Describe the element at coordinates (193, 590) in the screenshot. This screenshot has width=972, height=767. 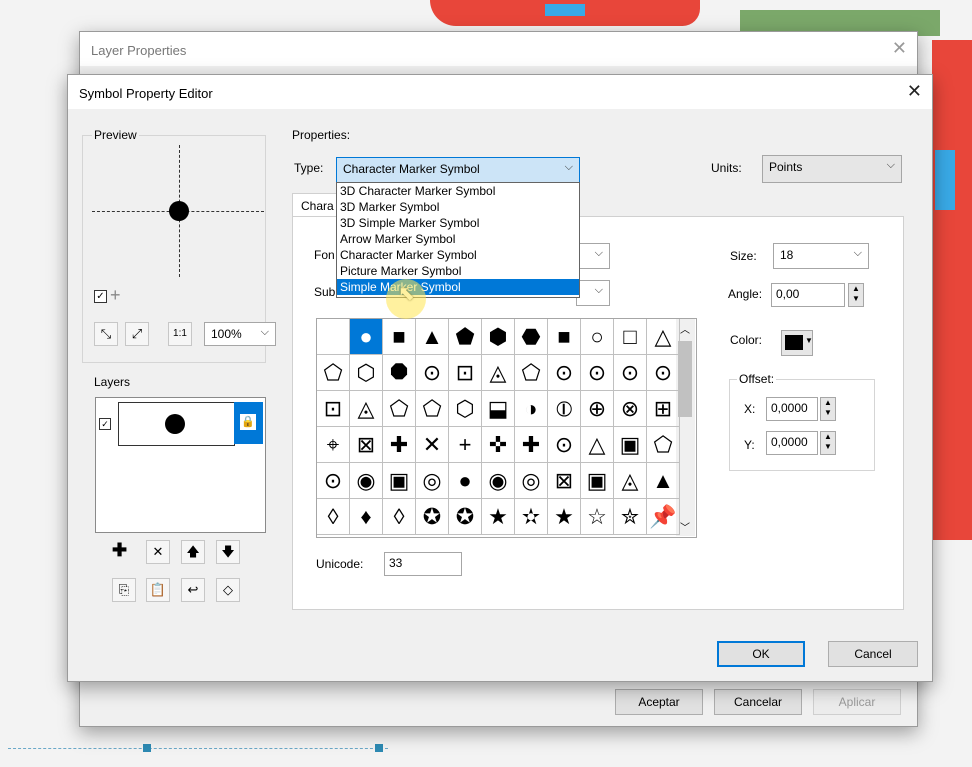
I see `reset-icon: ↩` at that location.